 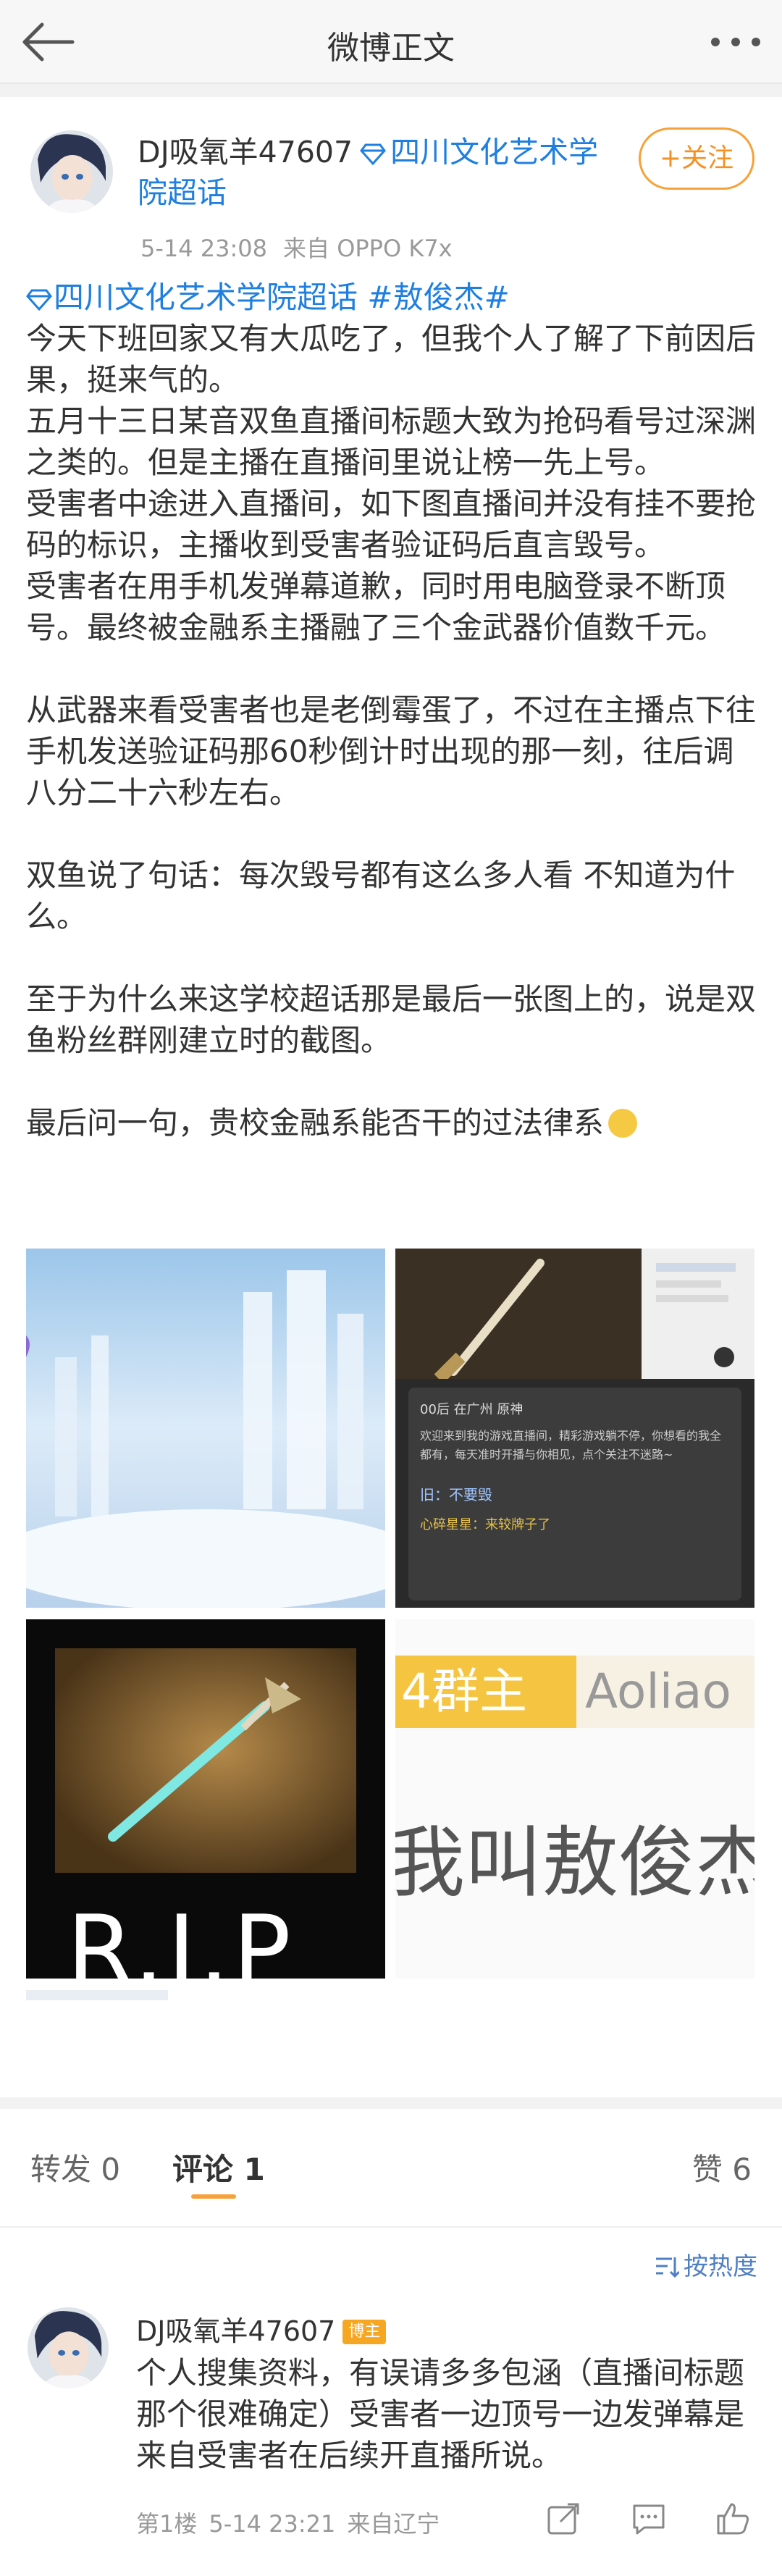 What do you see at coordinates (735, 42) in the screenshot?
I see `more-options-icon` at bounding box center [735, 42].